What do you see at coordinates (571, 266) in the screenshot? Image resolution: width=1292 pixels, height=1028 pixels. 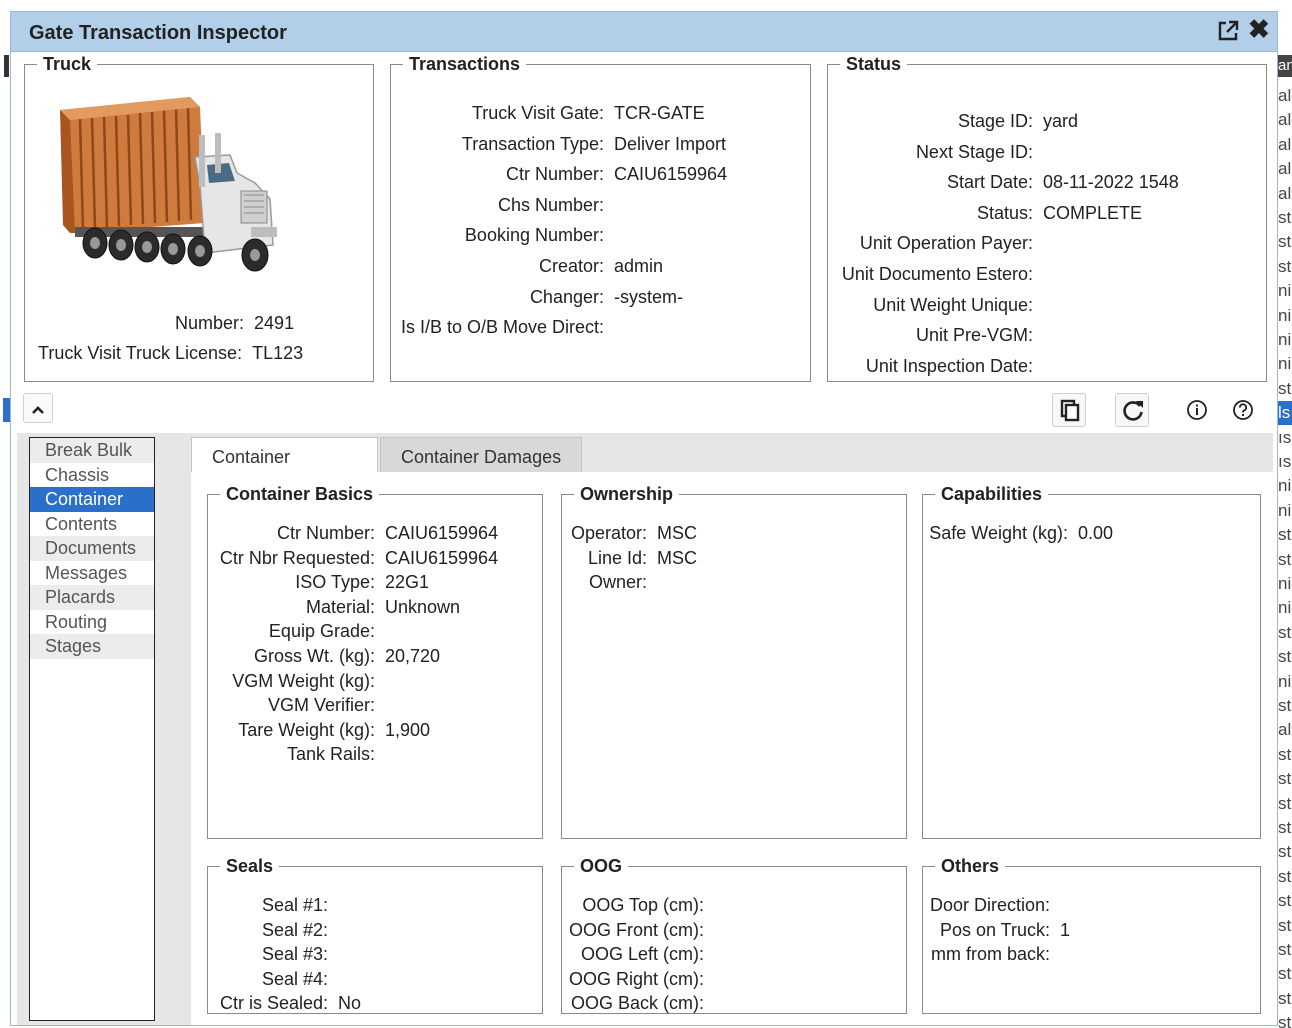 I see `field-label: Creator:` at bounding box center [571, 266].